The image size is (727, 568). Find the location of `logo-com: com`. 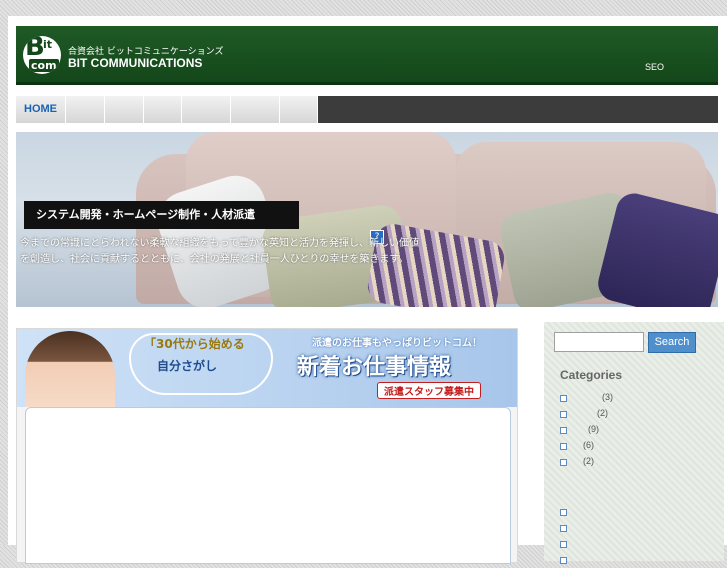

logo-com: com is located at coordinates (44, 65).